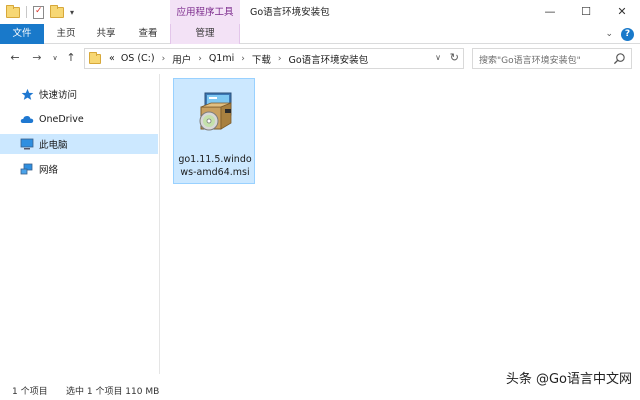 This screenshot has width=640, height=400. I want to click on title-bar: ▾ 应用程序工具 Go语言环境安装包 — ☐ ✕, so click(320, 12).